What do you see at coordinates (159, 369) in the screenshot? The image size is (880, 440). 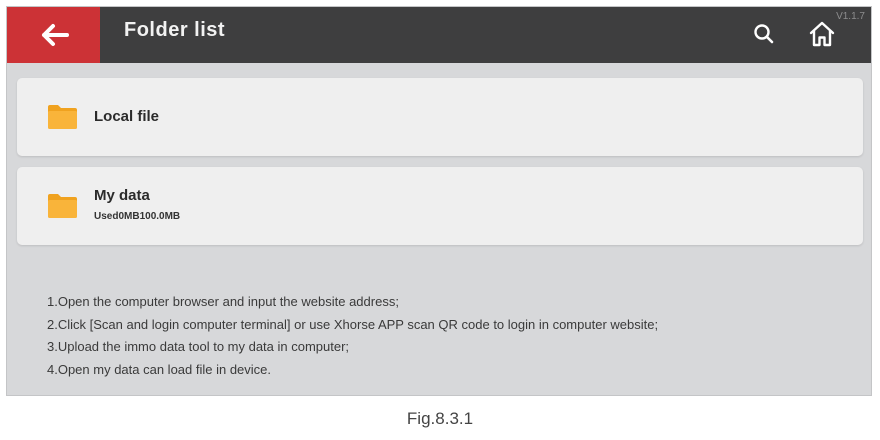 I see `instruction-step: 4.Open my data can load file in device.` at bounding box center [159, 369].